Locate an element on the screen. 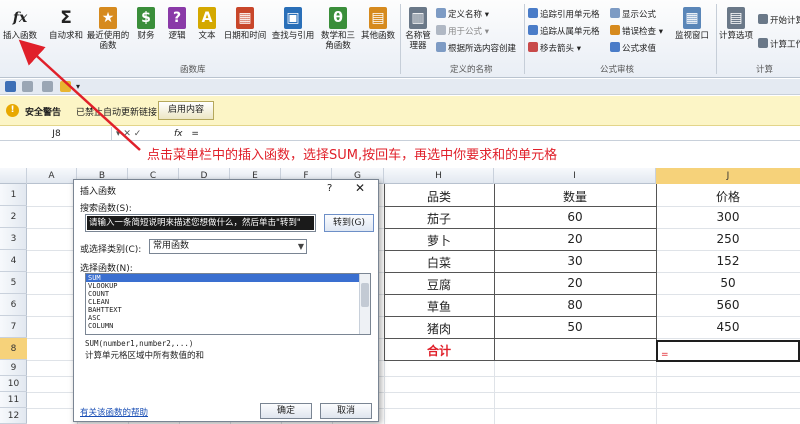  undo-icon is located at coordinates (27, 86).